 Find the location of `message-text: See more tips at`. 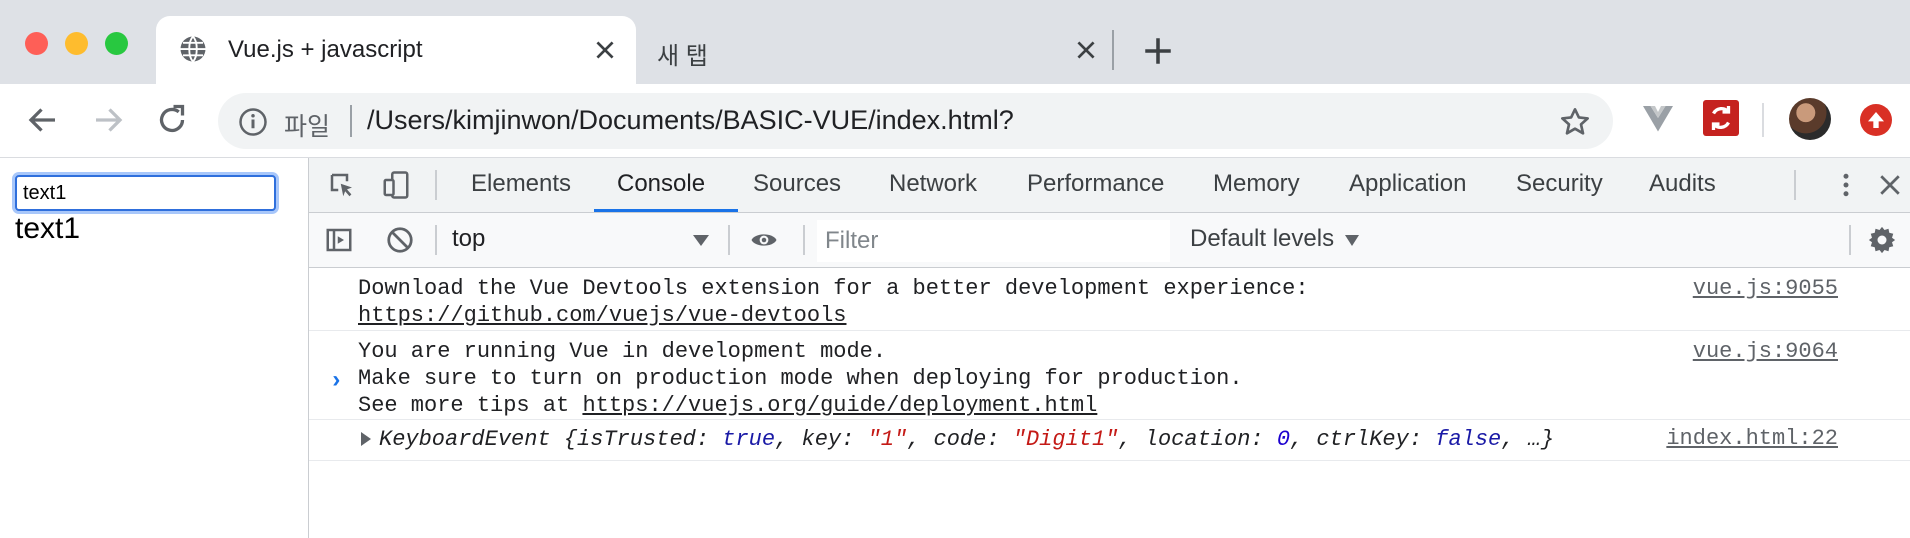

message-text: See more tips at is located at coordinates (470, 405).